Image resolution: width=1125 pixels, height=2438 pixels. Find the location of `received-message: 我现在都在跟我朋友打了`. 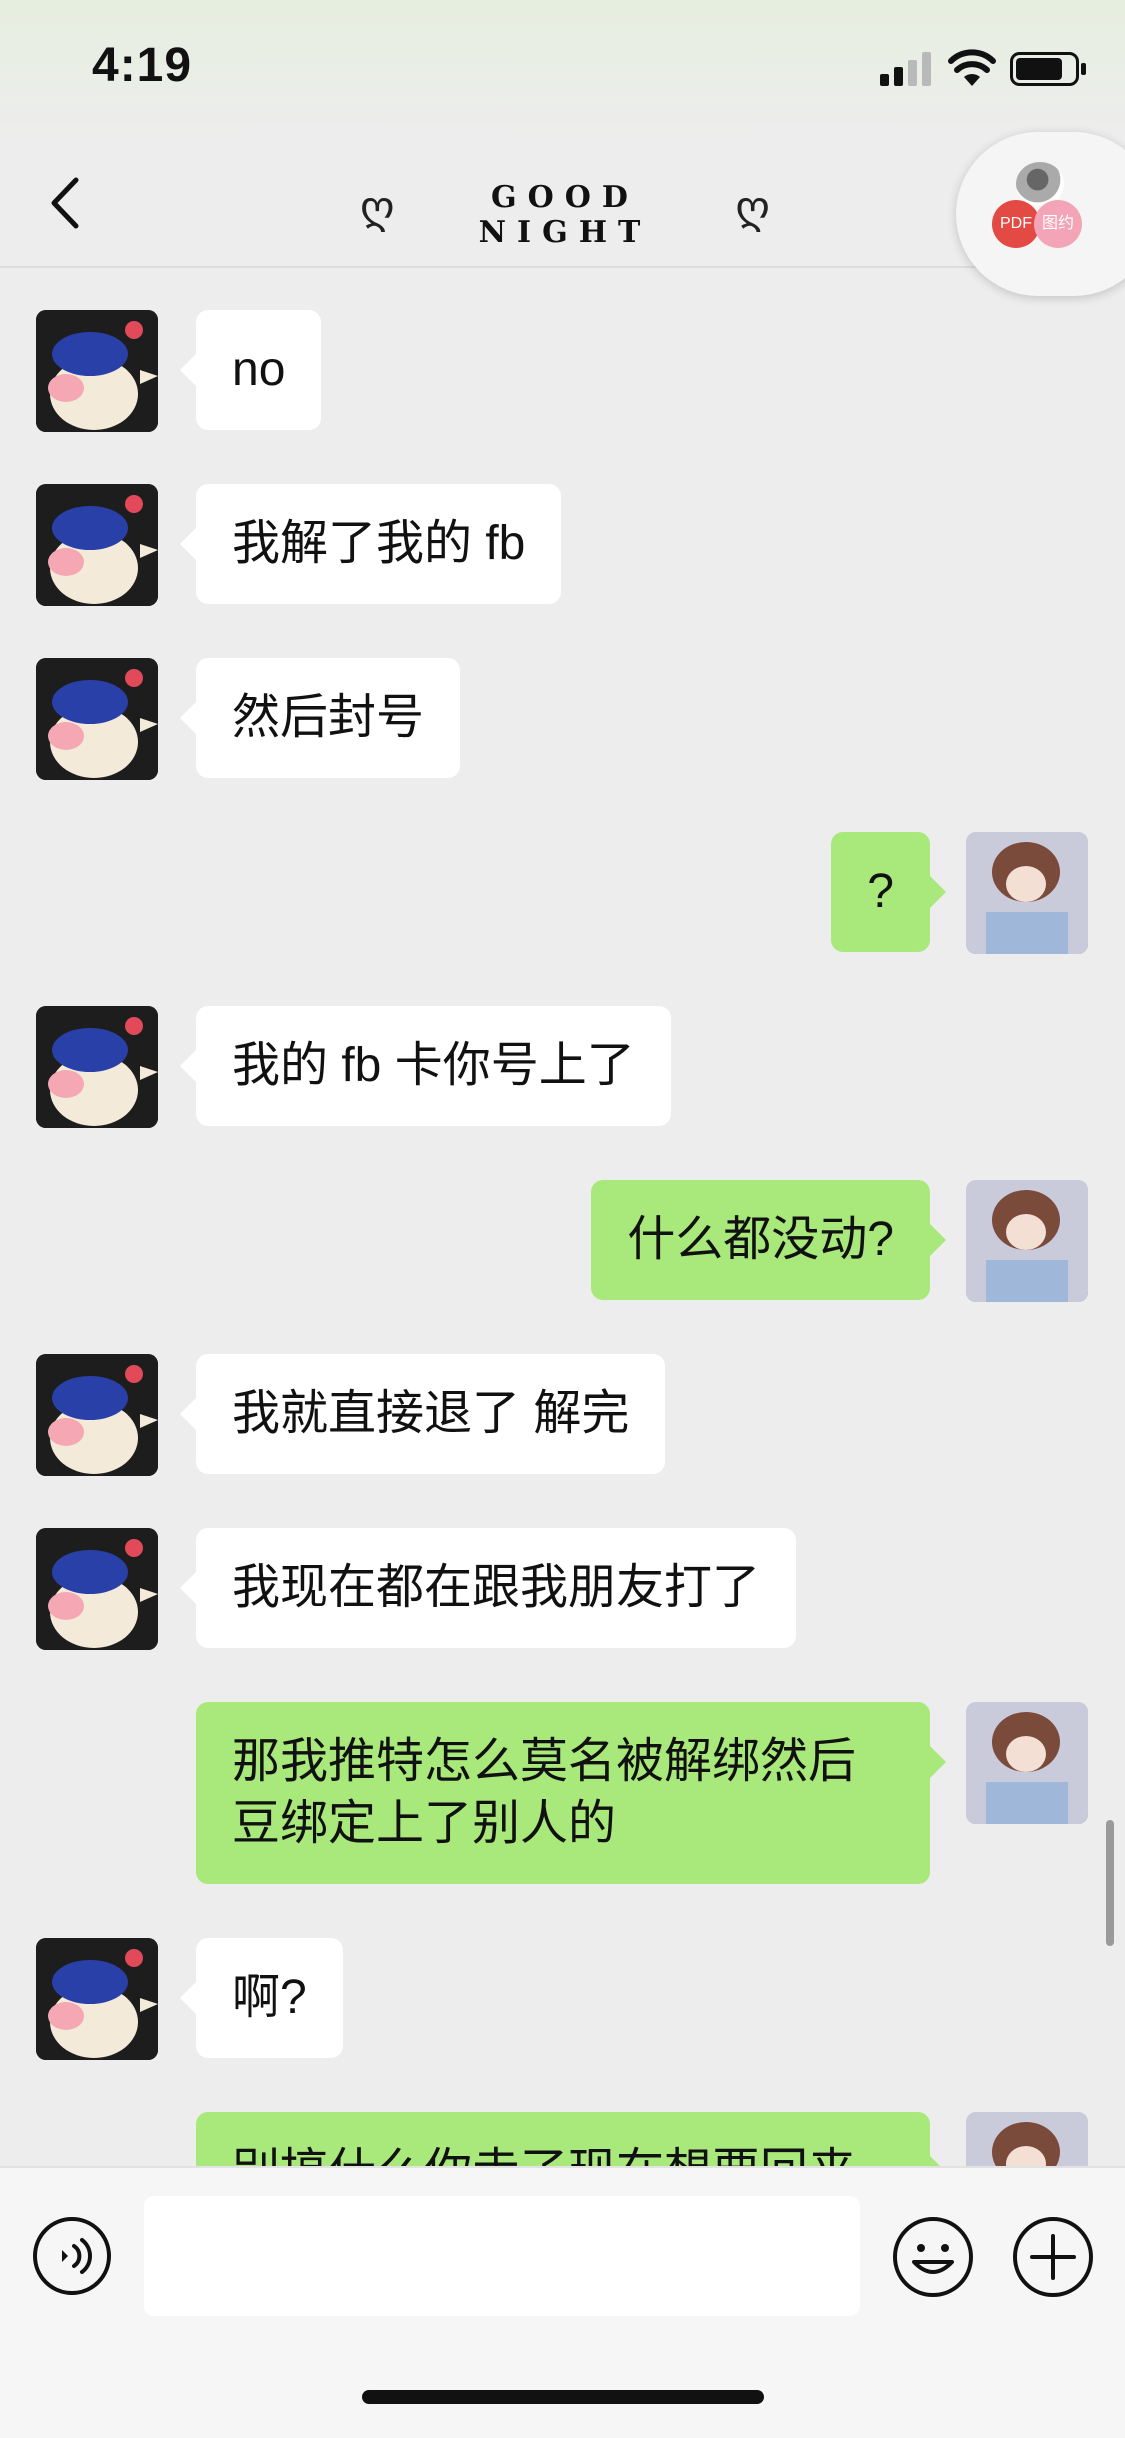

received-message: 我现在都在跟我朋友打了 is located at coordinates (488, 1588).